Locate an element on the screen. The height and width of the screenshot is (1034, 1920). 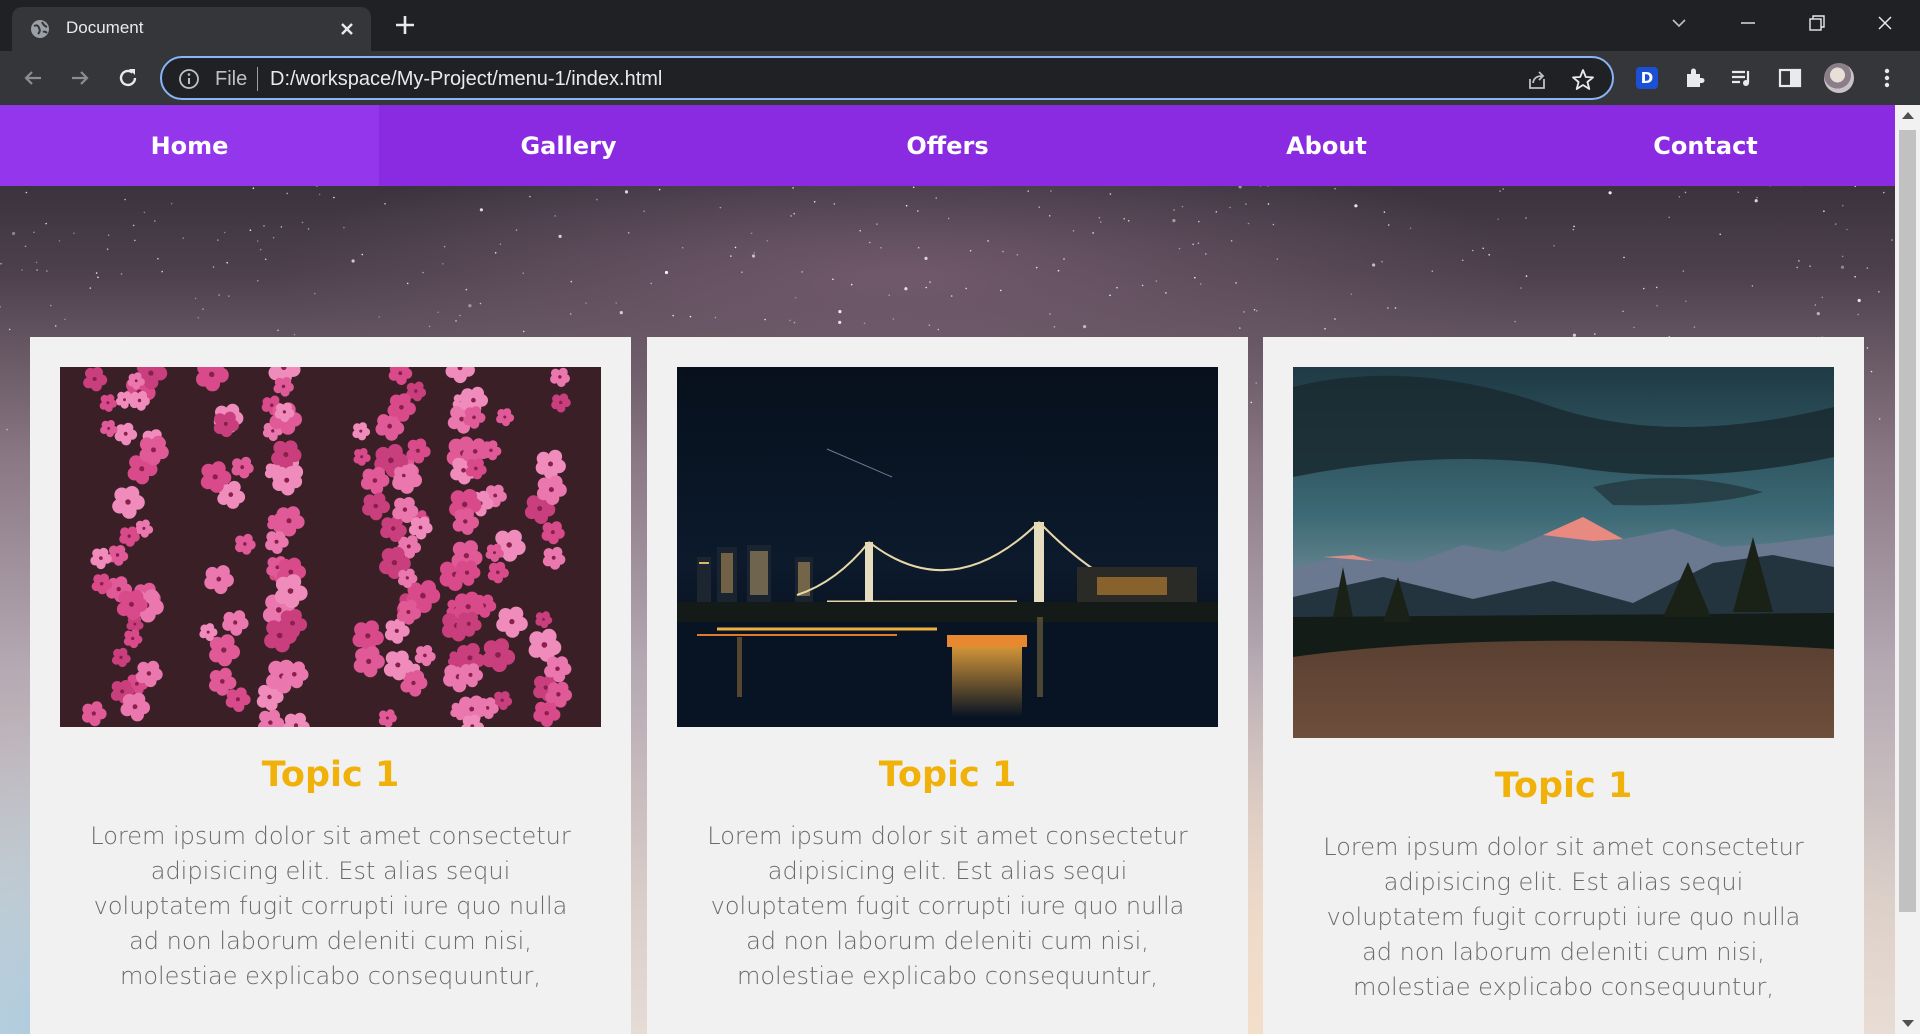
back-arrow-icon is located at coordinates (33, 78).